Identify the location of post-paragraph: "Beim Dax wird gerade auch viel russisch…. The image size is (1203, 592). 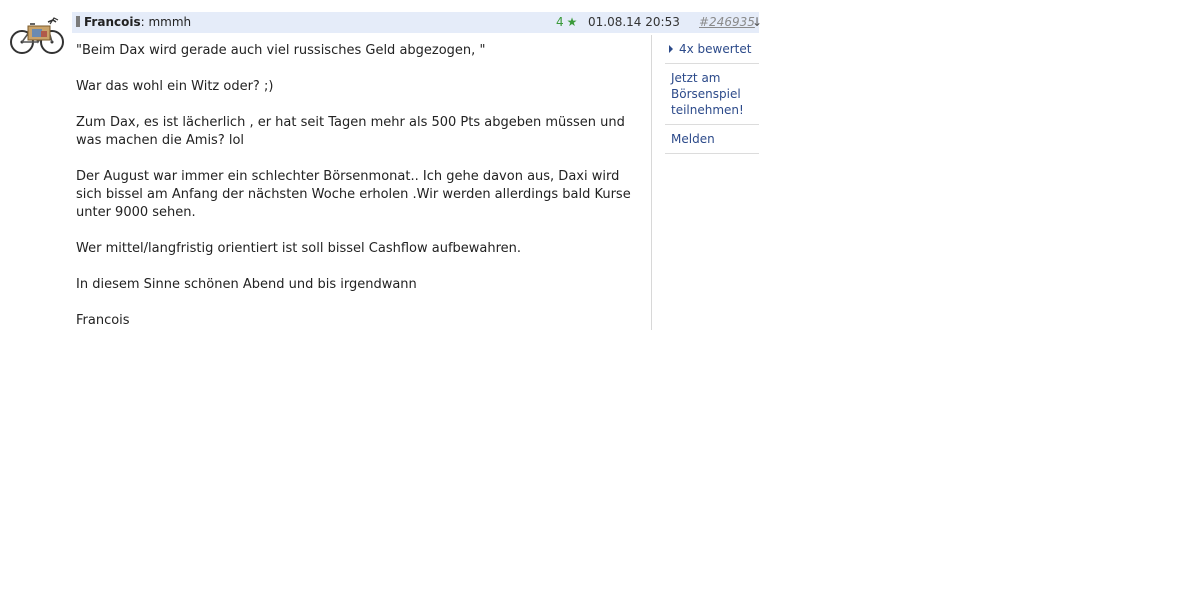
(281, 50).